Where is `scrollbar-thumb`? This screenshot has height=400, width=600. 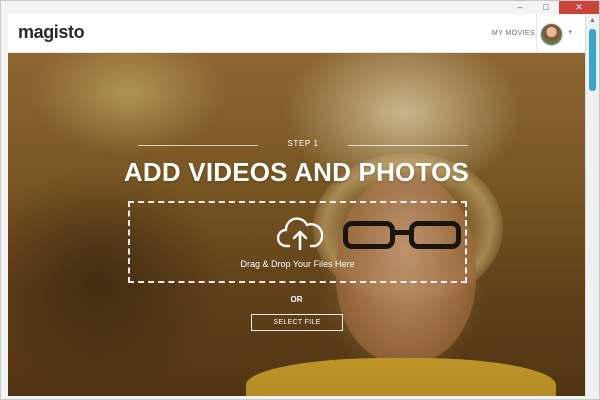
scrollbar-thumb is located at coordinates (592, 60).